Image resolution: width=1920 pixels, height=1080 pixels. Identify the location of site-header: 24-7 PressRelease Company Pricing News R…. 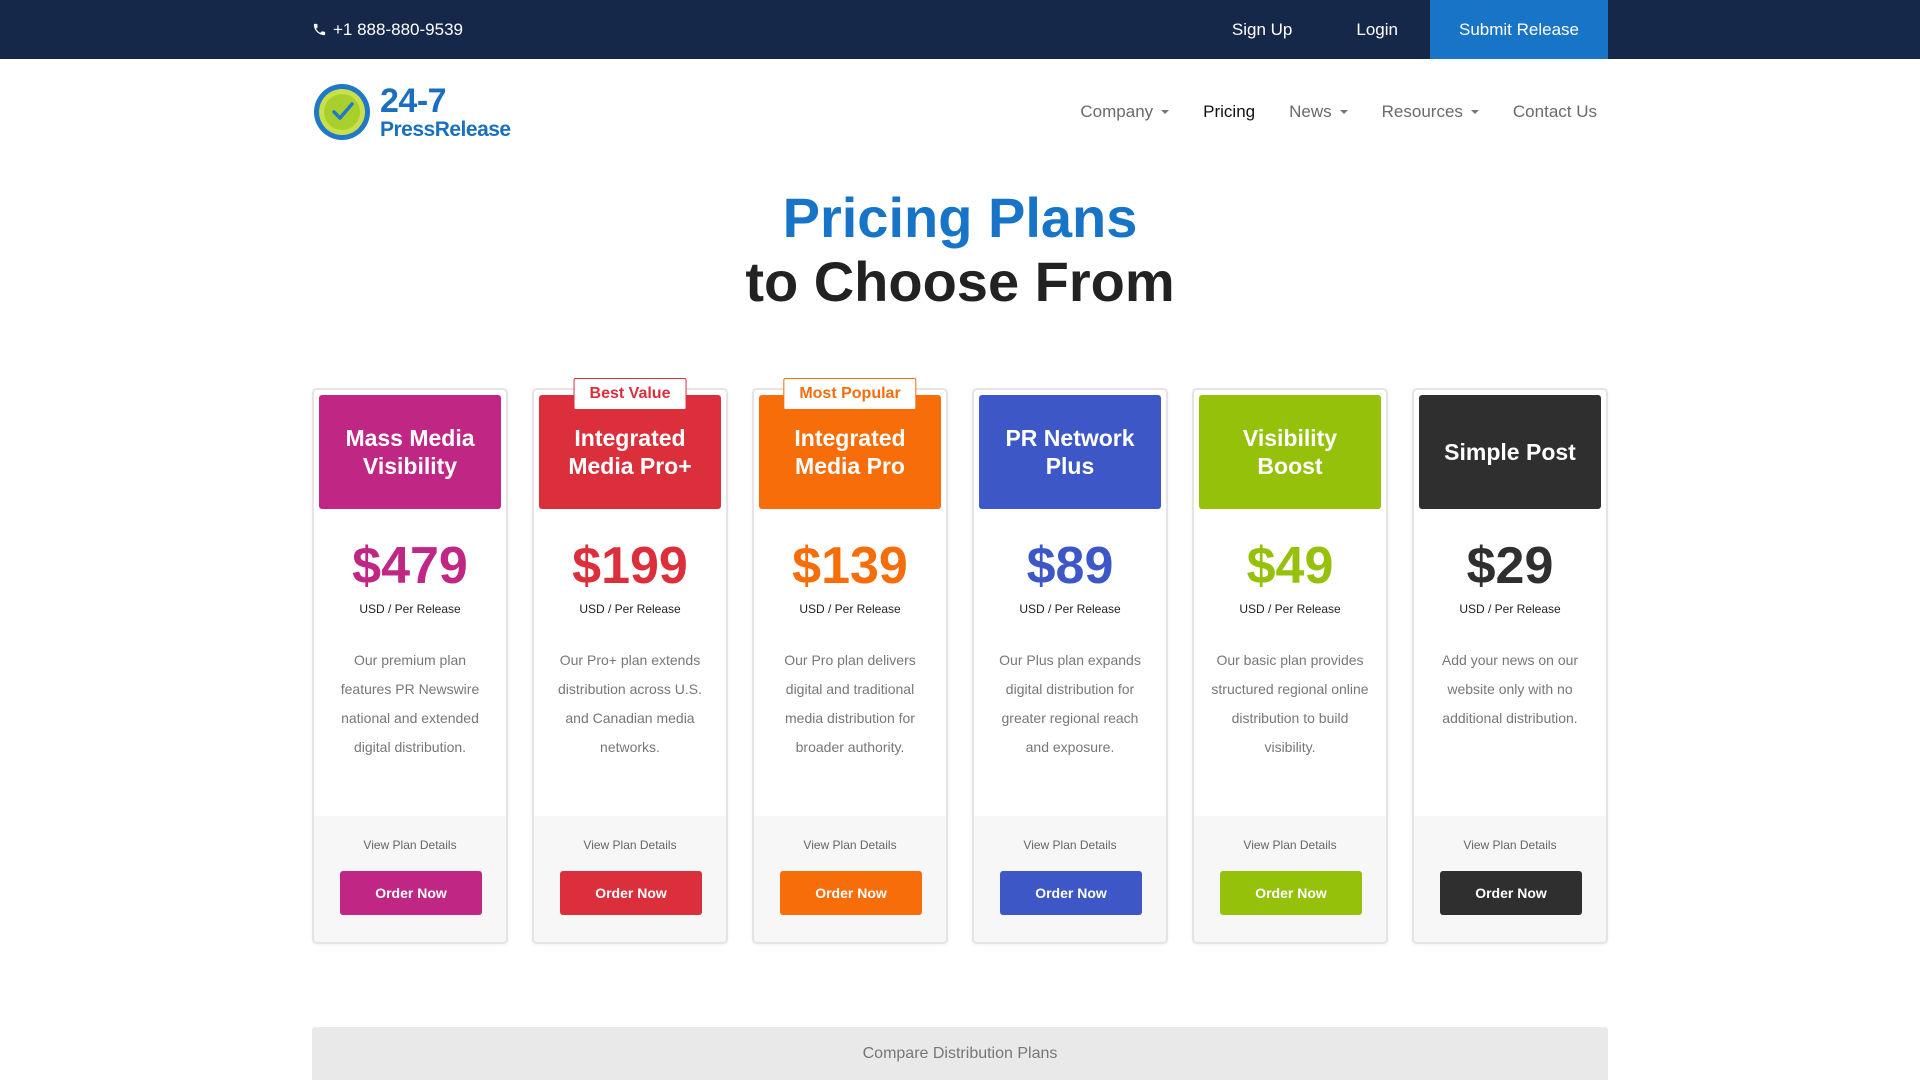
(960, 112).